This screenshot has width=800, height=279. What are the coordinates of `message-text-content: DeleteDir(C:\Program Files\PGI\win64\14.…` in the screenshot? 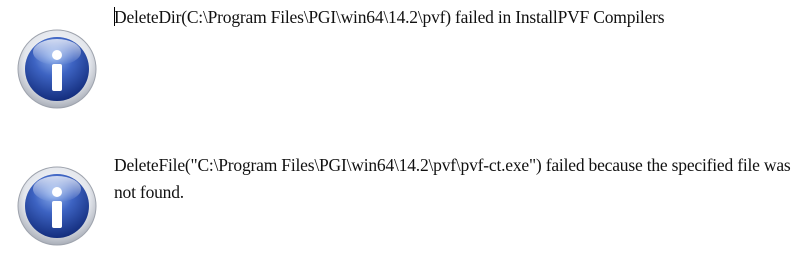 It's located at (389, 17).